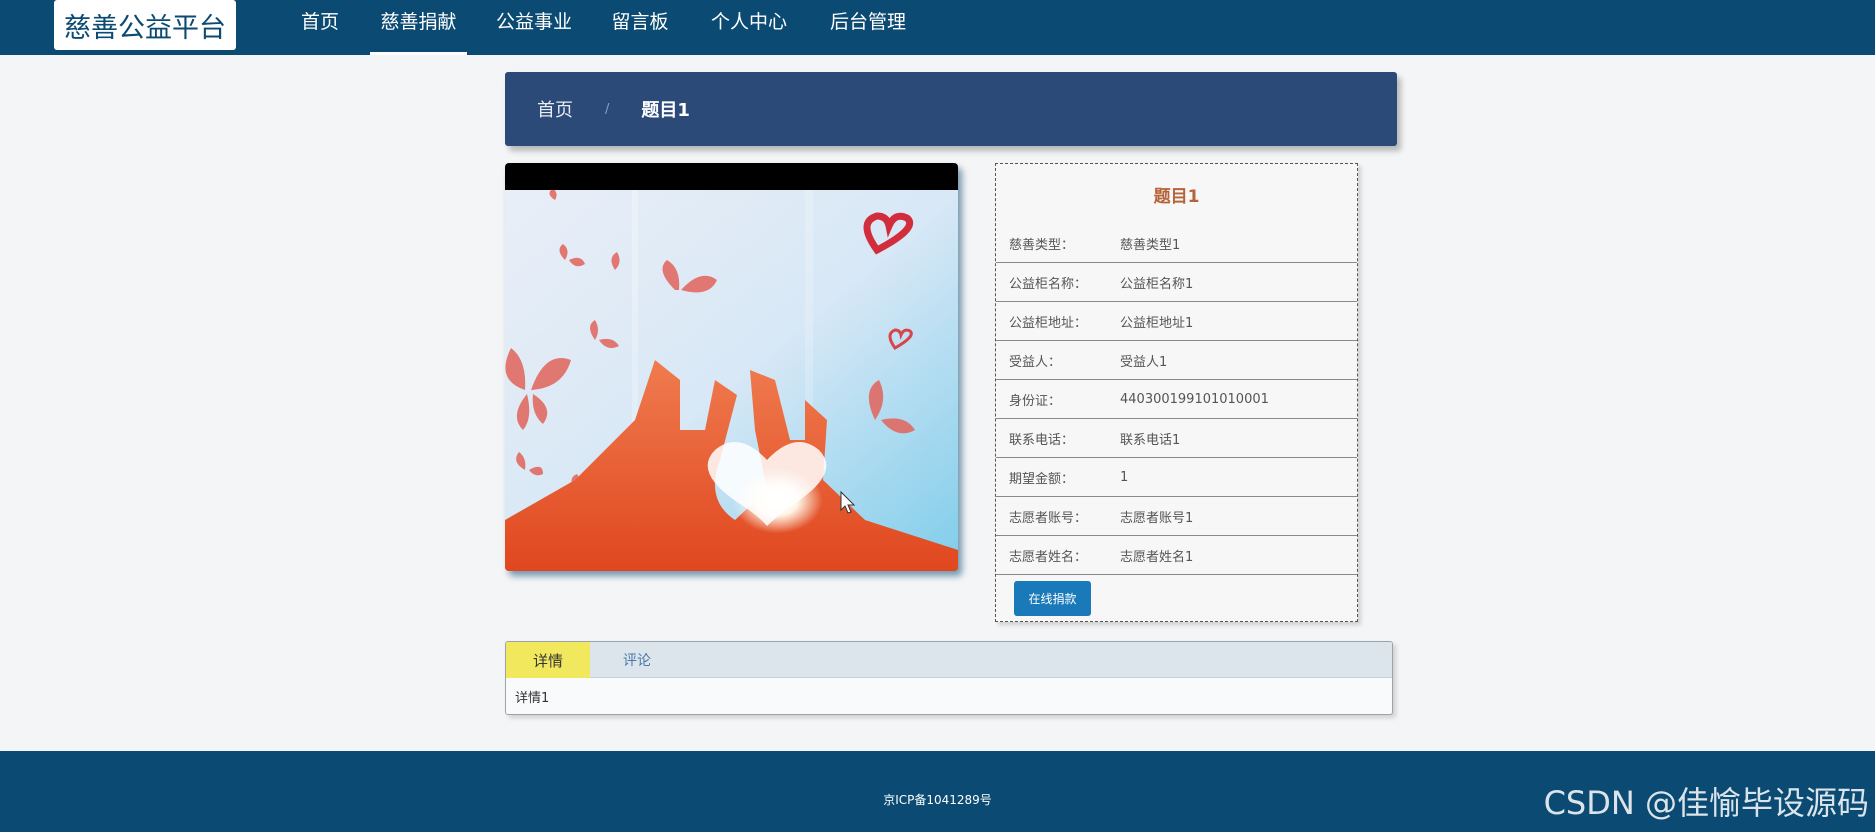 Image resolution: width=1875 pixels, height=832 pixels. Describe the element at coordinates (1157, 518) in the screenshot. I see `info-value: 志愿者账号1` at that location.